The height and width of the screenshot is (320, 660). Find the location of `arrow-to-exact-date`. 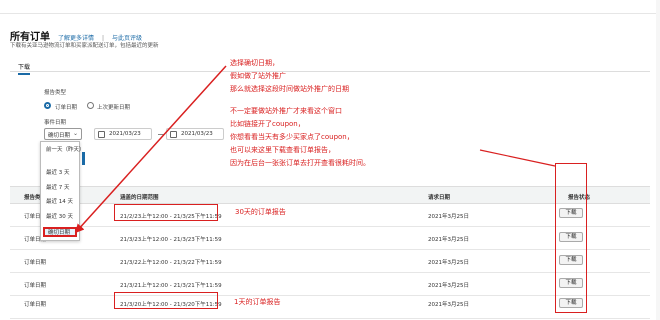

arrow-to-exact-date is located at coordinates (150, 149).